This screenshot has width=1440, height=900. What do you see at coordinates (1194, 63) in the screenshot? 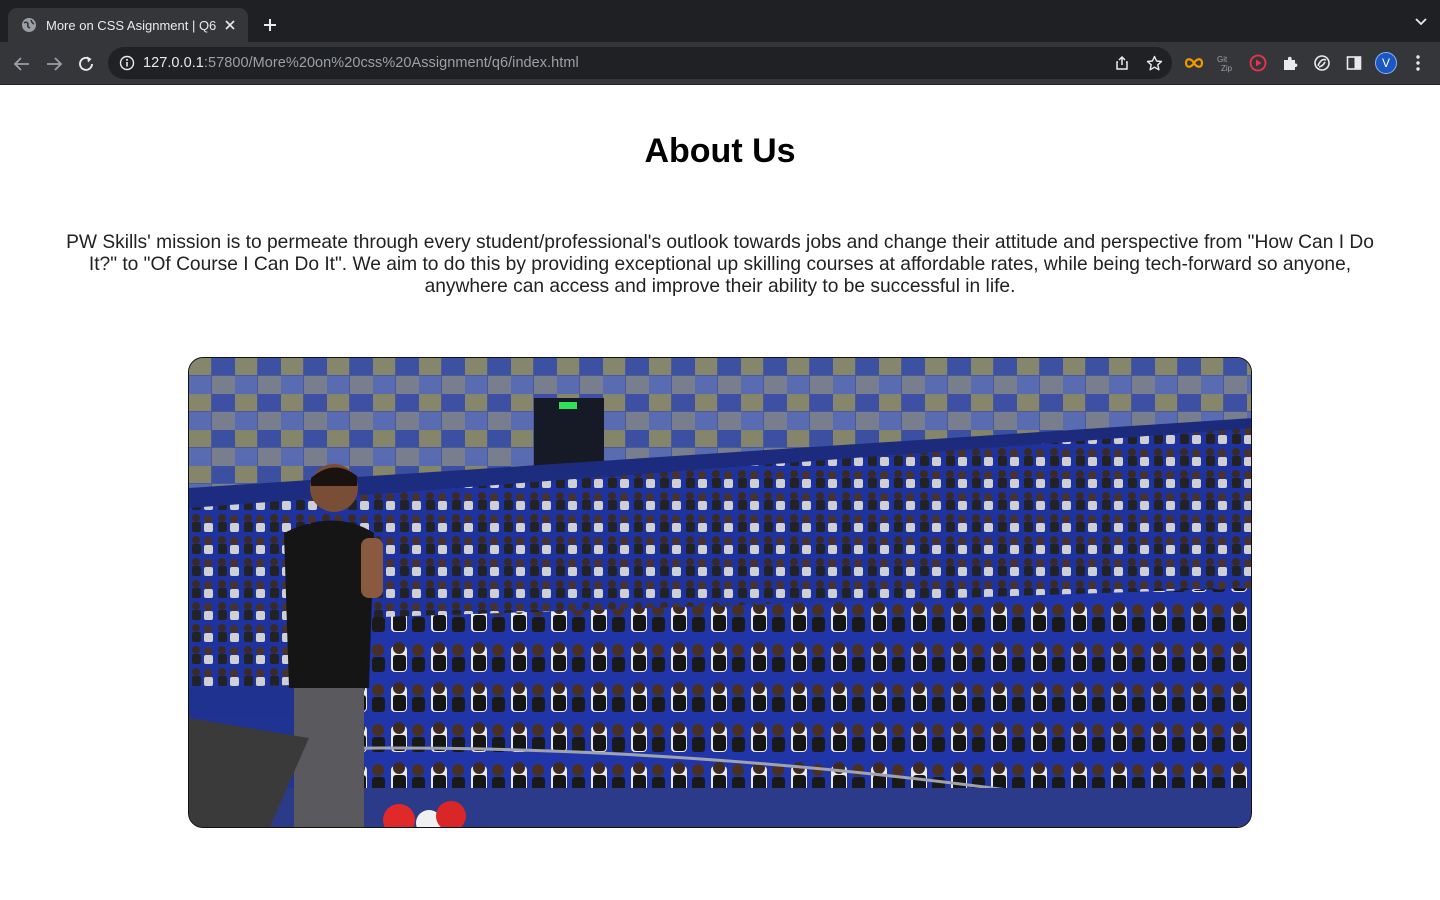
I see `extension-infinity-icon` at bounding box center [1194, 63].